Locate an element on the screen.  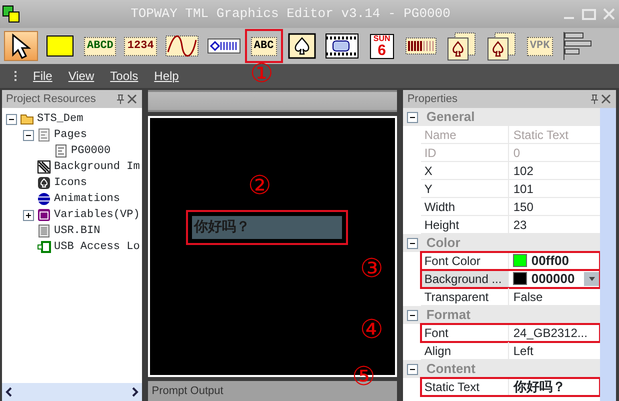
panel-title: Project Resources is located at coordinates (51, 99).